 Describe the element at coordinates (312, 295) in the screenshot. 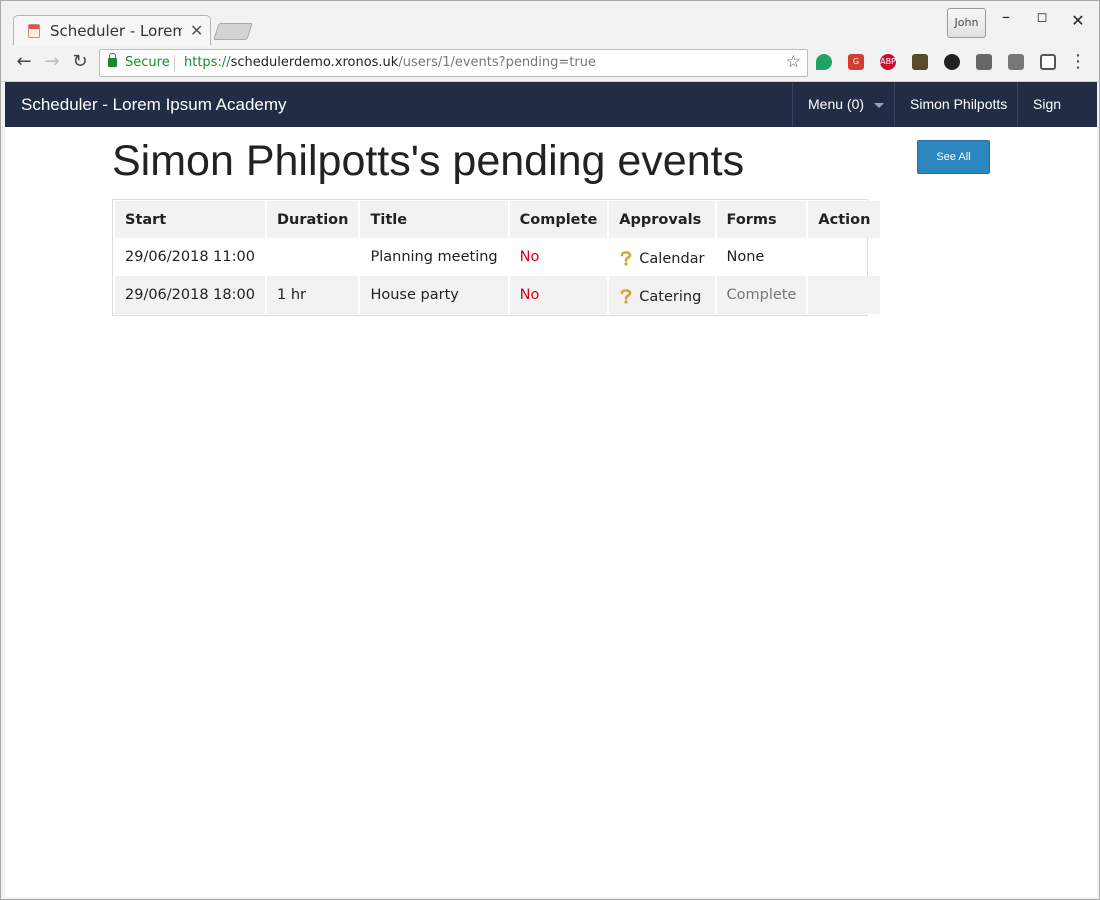

I see `cell-duration: 1 hr` at that location.